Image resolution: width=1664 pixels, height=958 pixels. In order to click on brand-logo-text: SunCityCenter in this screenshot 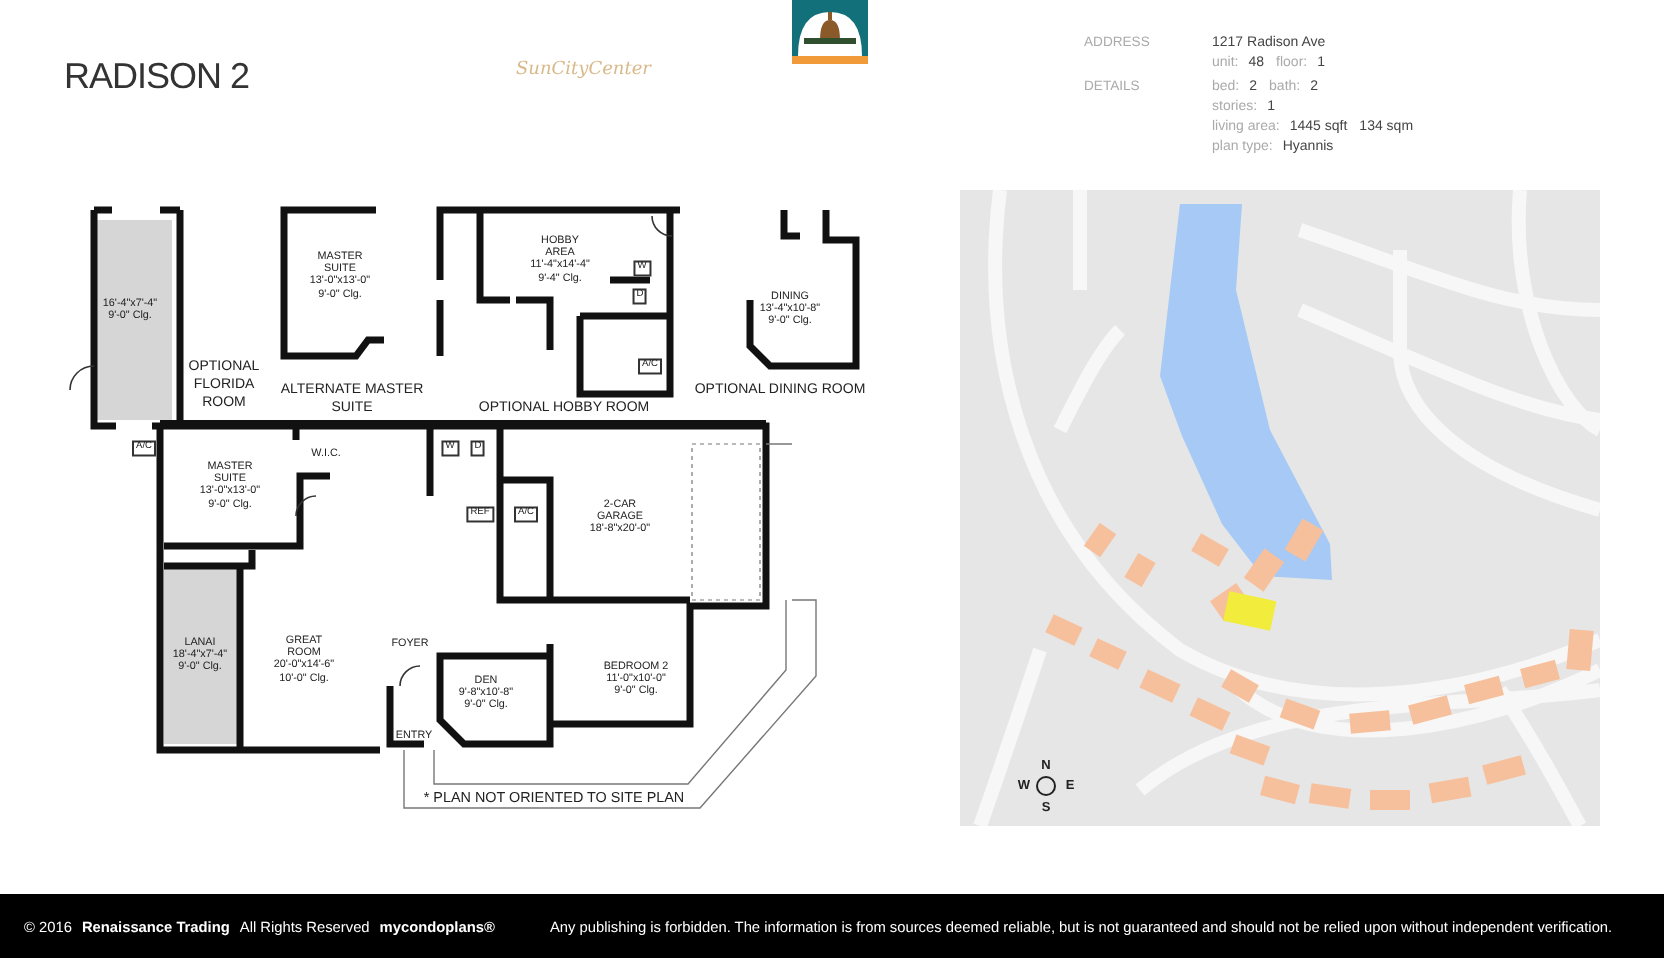, I will do `click(585, 70)`.